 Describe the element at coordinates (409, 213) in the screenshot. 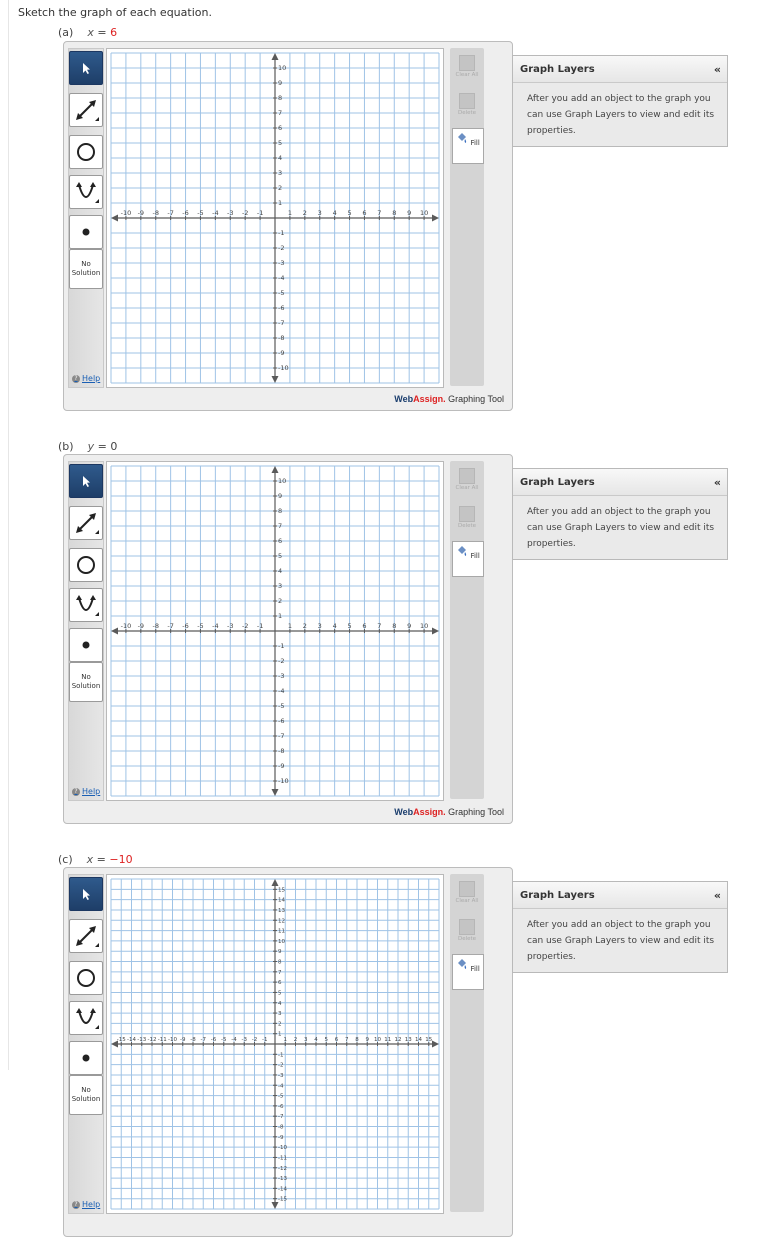

I see `x-tick-label: 9` at that location.